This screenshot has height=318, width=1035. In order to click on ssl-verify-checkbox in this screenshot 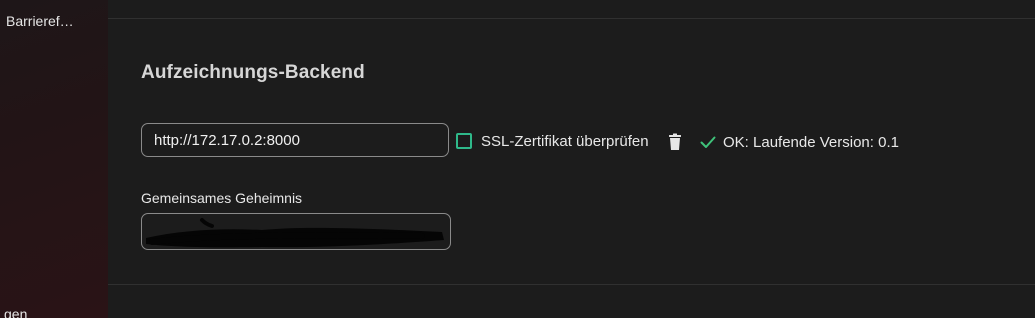, I will do `click(464, 141)`.